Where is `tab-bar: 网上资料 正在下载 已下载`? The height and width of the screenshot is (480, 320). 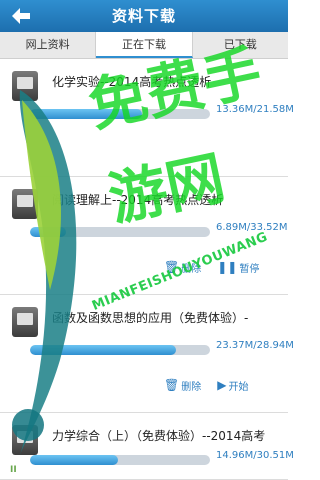
tab-bar: 网上资料 正在下载 已下载 is located at coordinates (144, 45).